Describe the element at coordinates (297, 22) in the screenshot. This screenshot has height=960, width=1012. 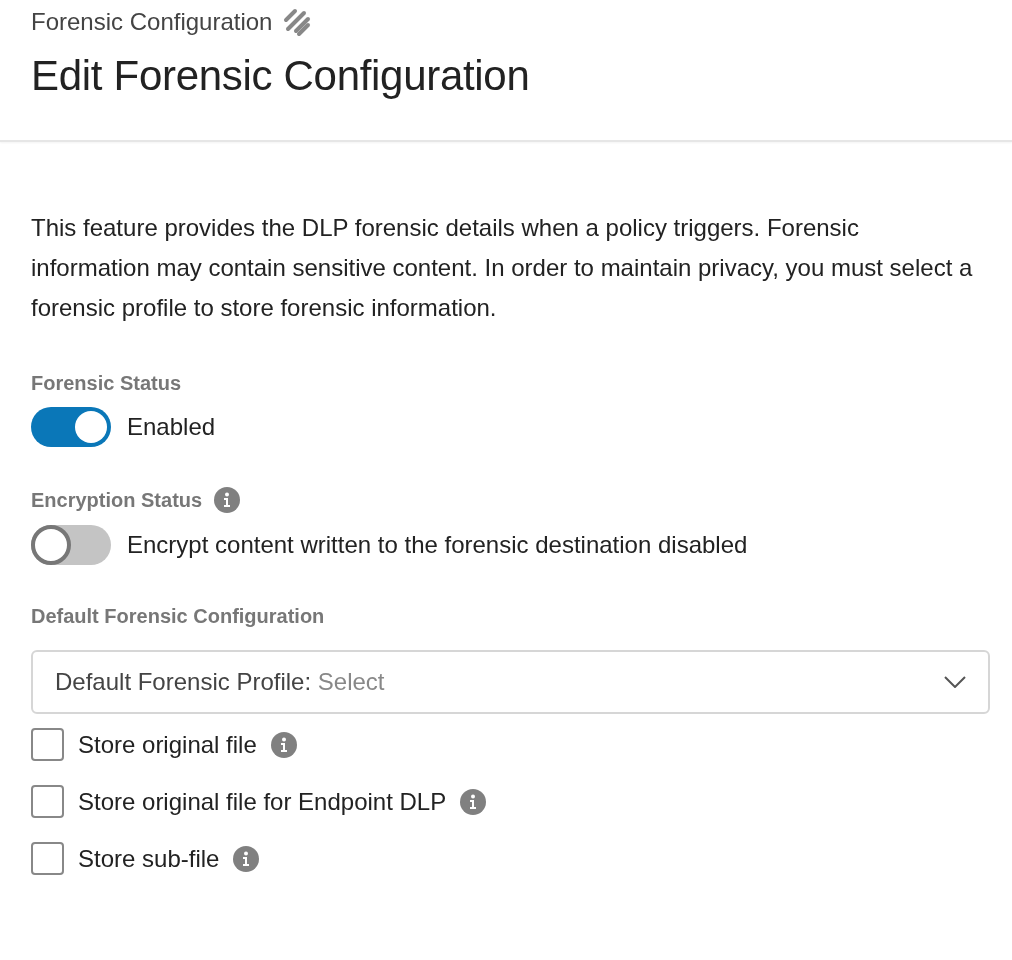
I see `link-icon` at that location.